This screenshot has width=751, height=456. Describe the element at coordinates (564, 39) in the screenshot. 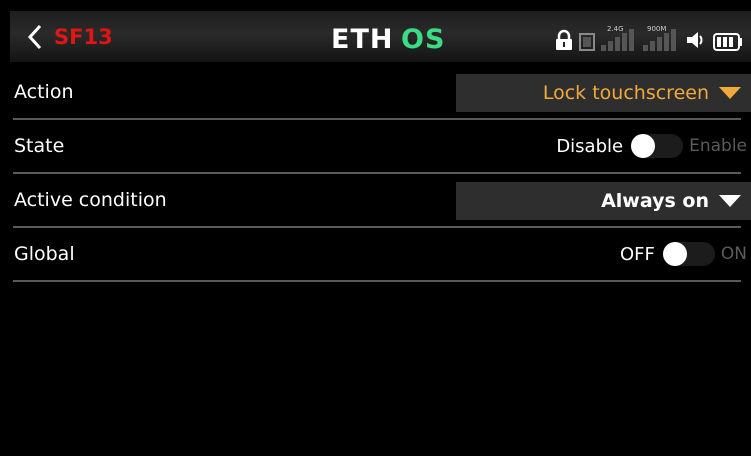

I see `lock-icon` at that location.